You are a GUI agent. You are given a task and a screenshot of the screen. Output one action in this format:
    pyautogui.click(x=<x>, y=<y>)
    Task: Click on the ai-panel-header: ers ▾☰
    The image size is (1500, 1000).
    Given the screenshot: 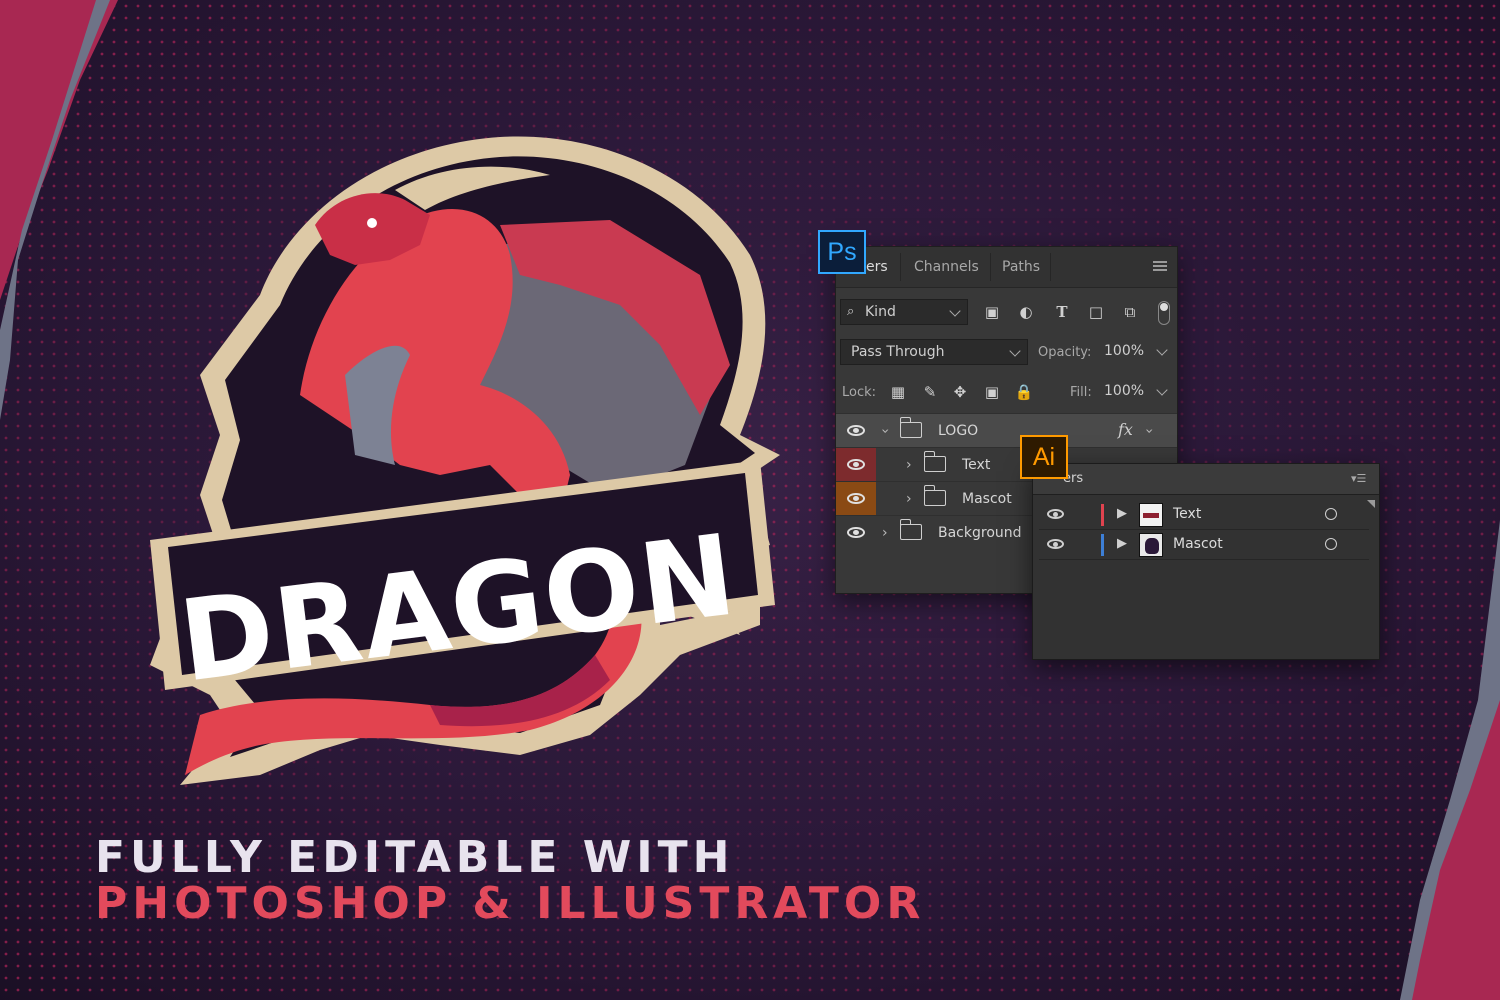 What is the action you would take?
    pyautogui.click(x=1206, y=479)
    